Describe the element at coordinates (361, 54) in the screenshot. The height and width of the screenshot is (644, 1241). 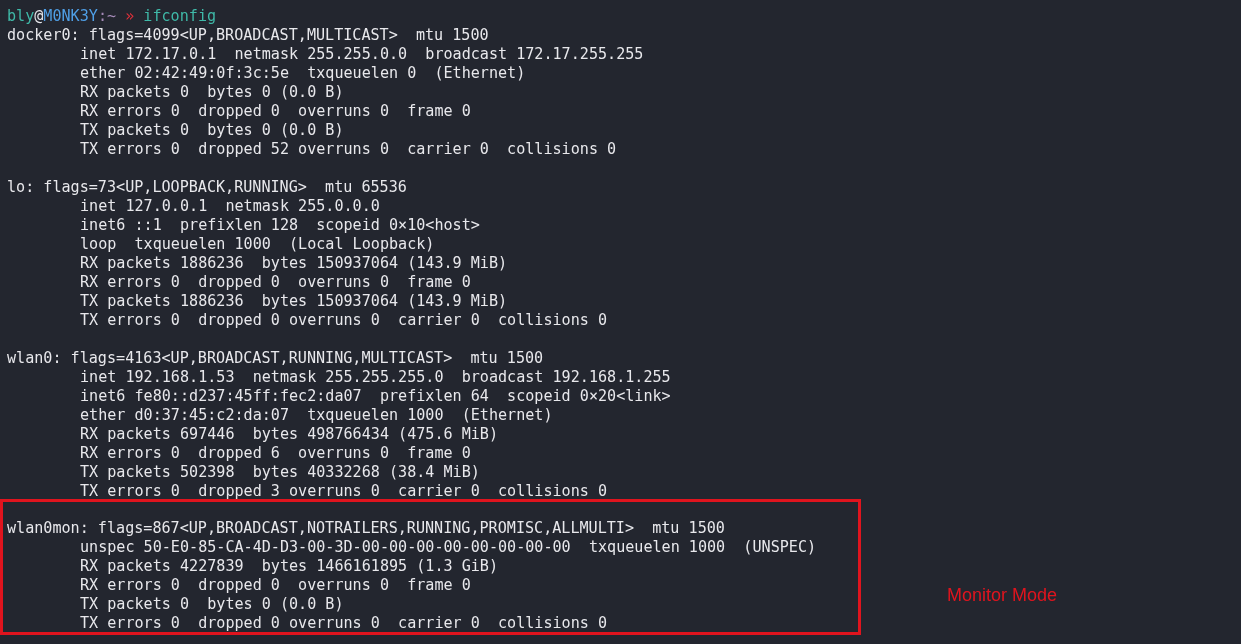
I see `terminal-line: inet 172.17.0.1 netmask 255.255.0.0 broadcast 172.17.255.255` at that location.